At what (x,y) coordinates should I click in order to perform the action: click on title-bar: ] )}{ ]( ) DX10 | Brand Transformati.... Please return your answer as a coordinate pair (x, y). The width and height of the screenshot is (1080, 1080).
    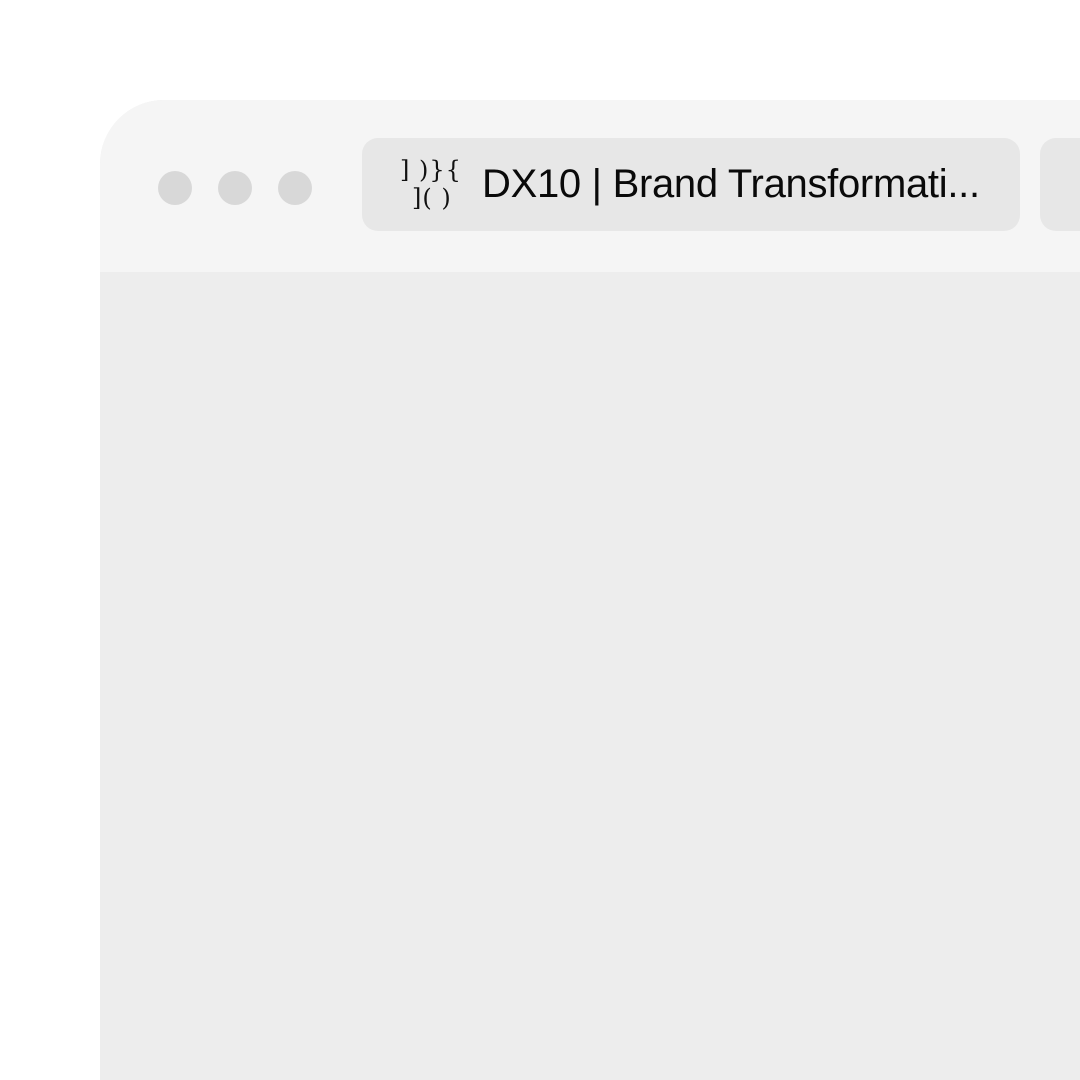
    Looking at the image, I should click on (590, 186).